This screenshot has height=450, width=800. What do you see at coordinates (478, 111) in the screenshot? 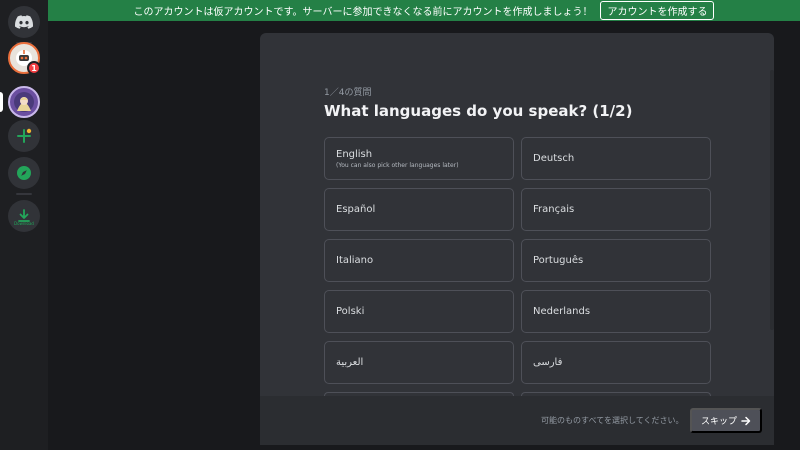
I see `question-title: What languages do you speak? (1/2)` at bounding box center [478, 111].